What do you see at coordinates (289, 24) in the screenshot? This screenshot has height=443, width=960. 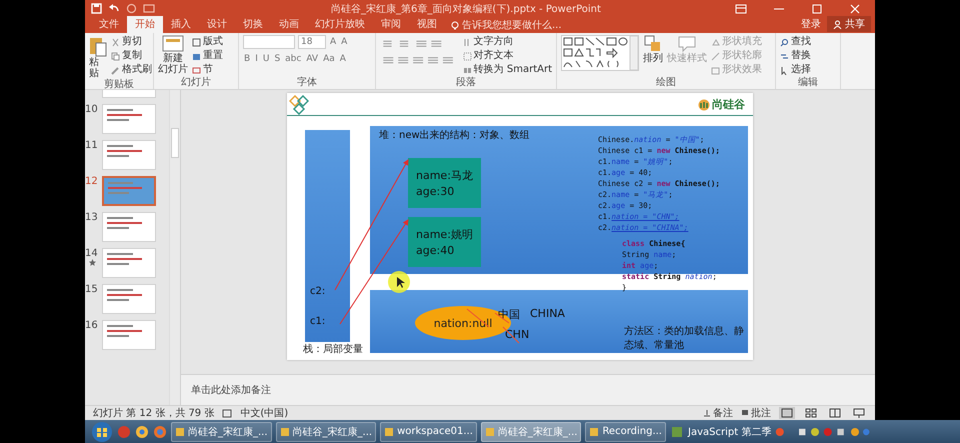 I see `ribbon-tab: 动画` at bounding box center [289, 24].